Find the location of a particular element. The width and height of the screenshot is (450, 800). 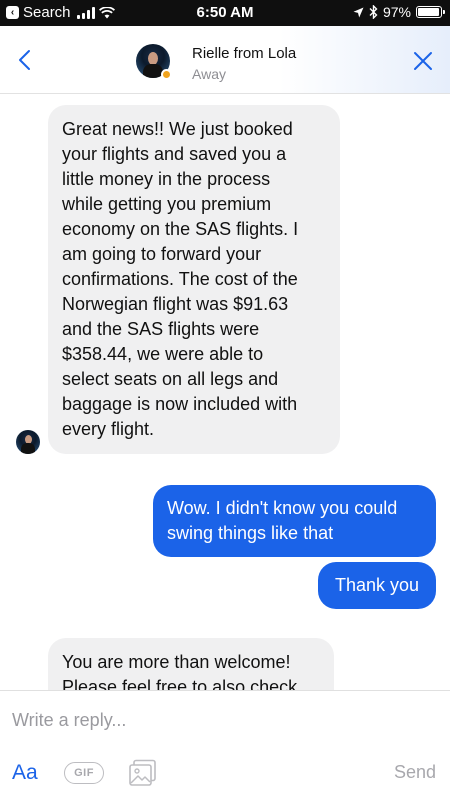

message-line: every flight. is located at coordinates (108, 429).